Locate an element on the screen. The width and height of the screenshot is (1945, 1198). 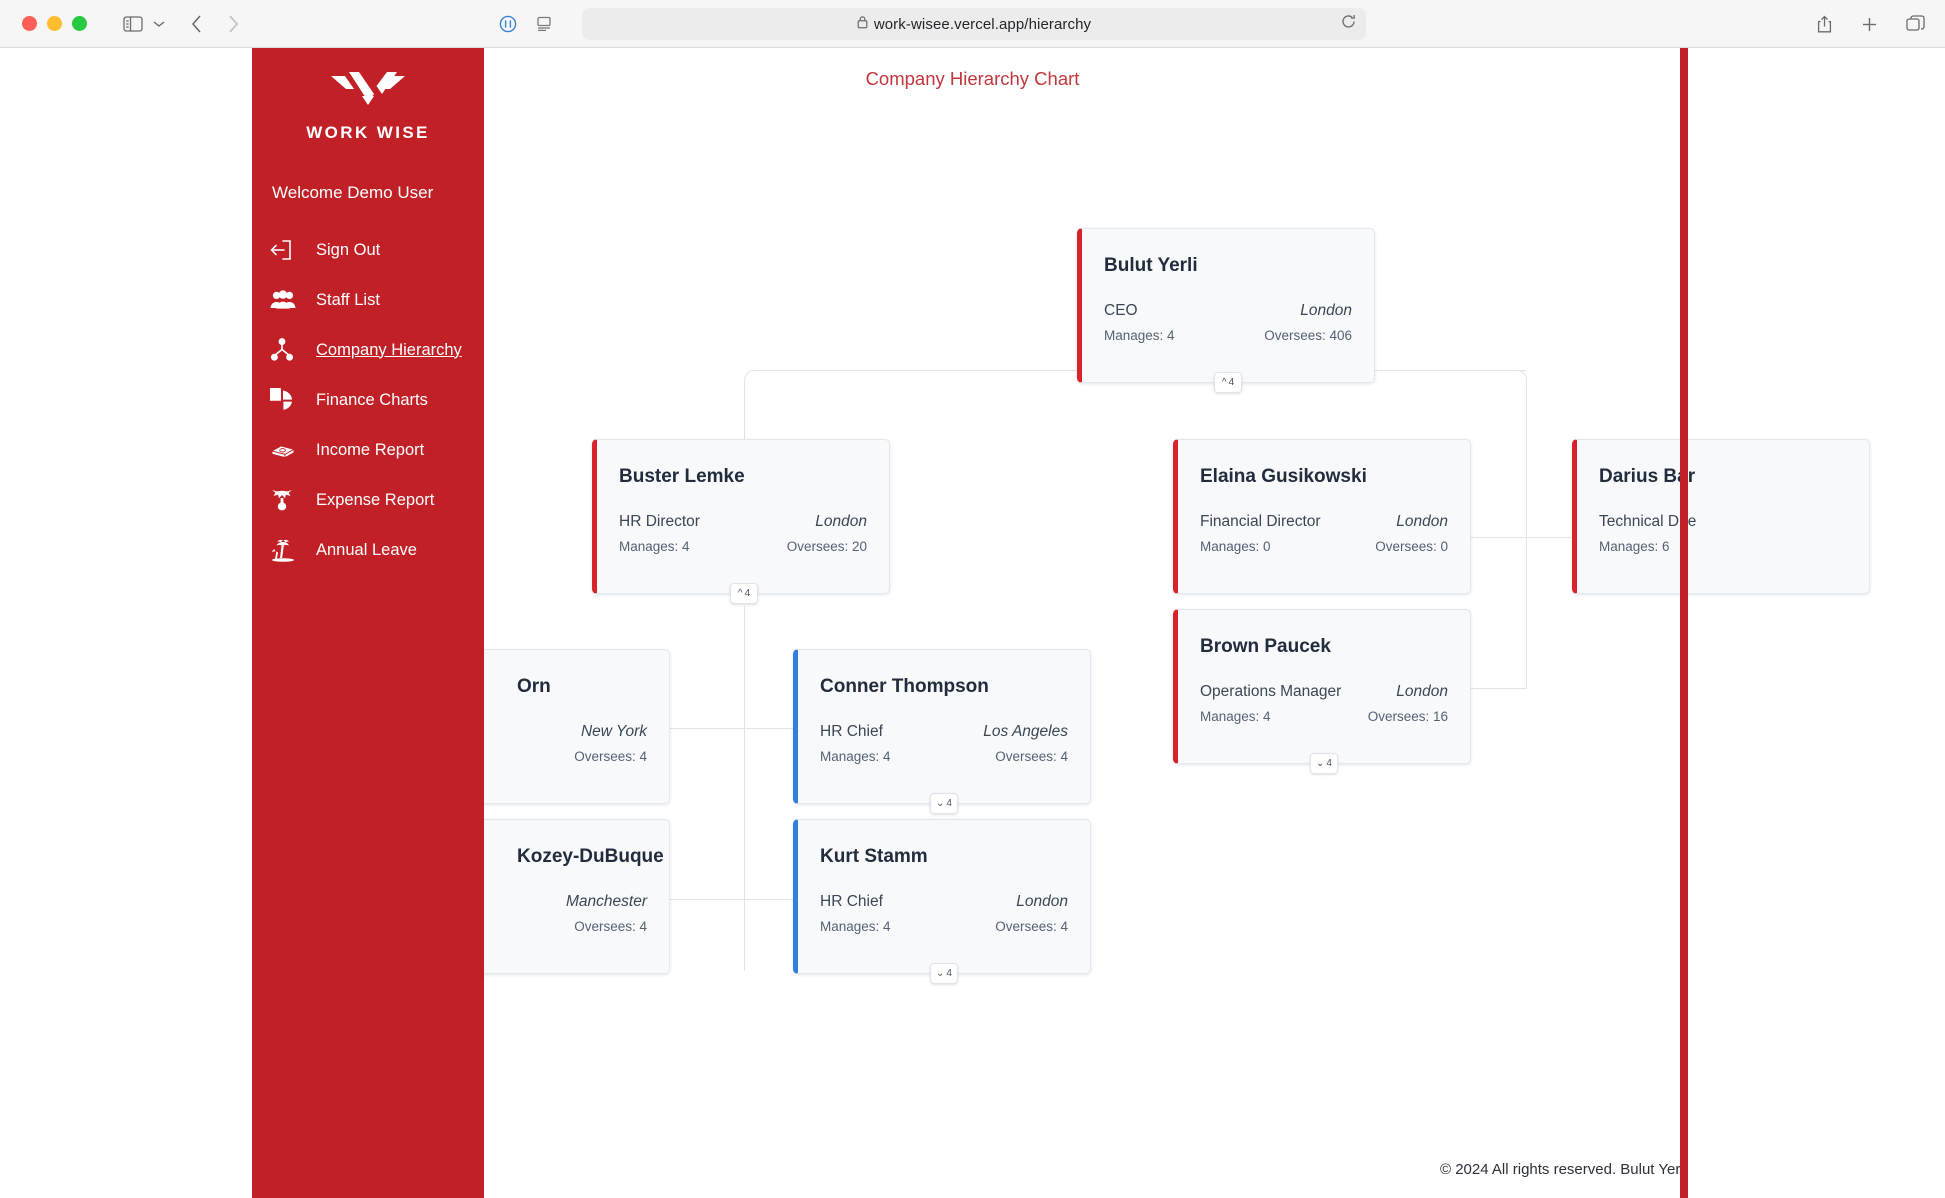
reader-view-icon is located at coordinates (544, 24).